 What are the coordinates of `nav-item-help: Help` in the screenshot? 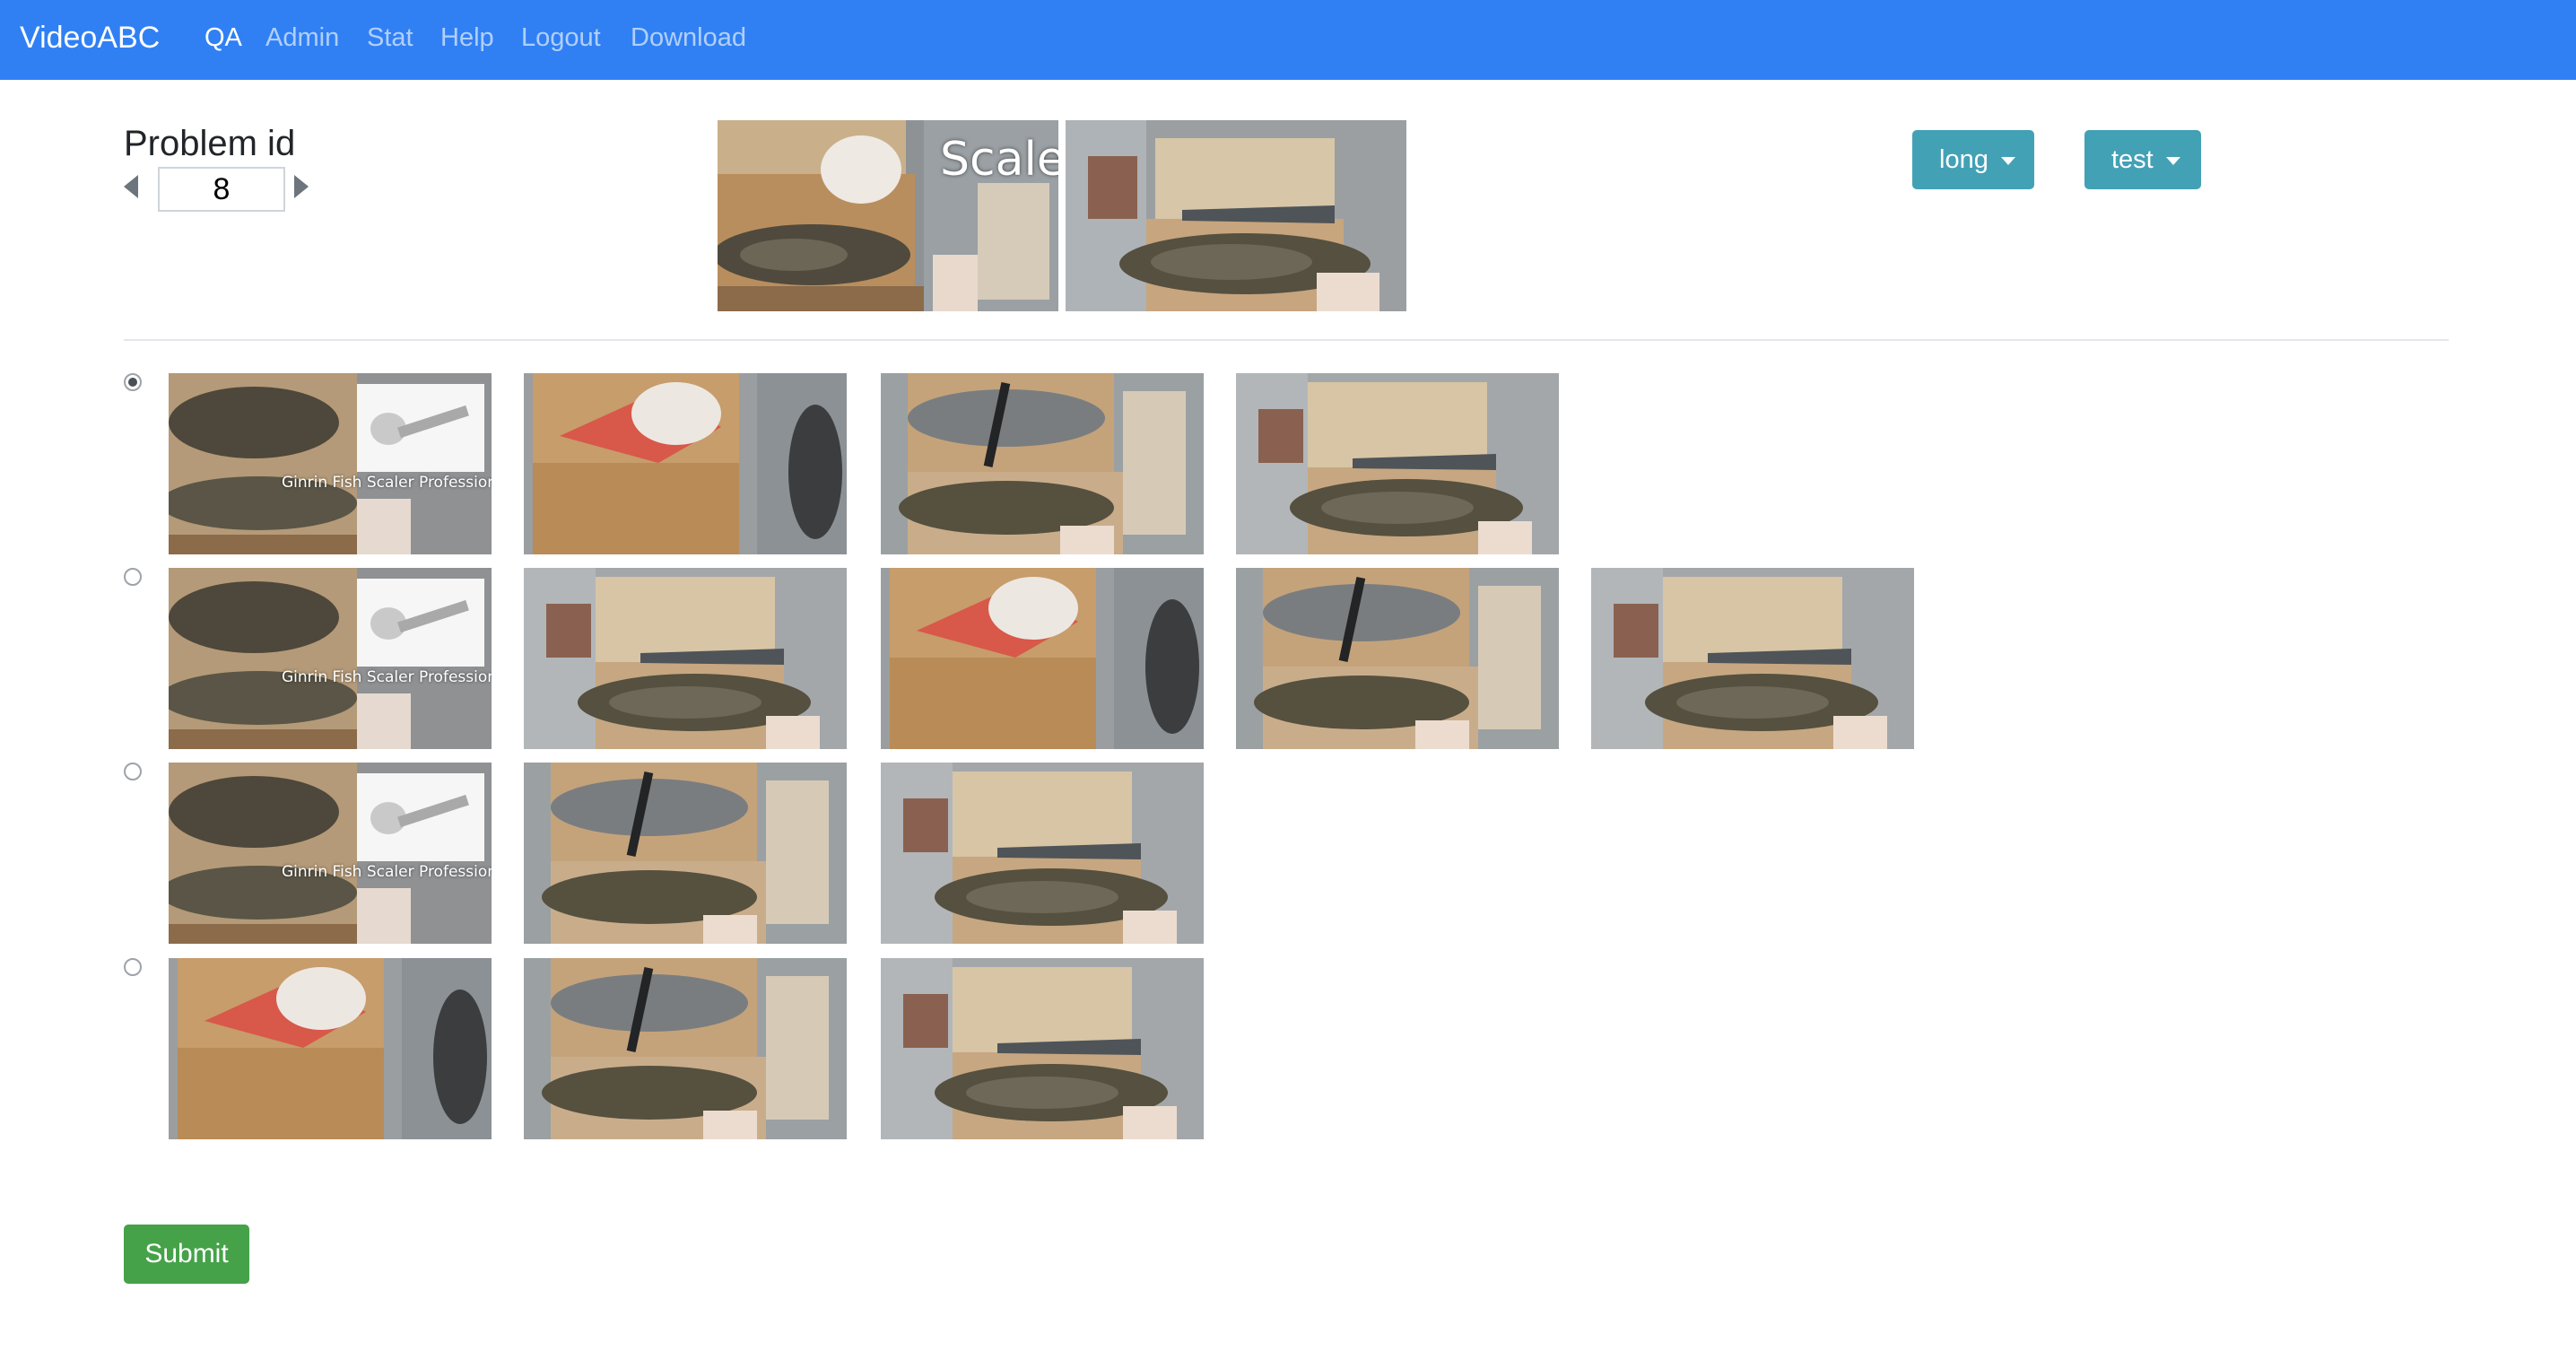 It's located at (467, 38).